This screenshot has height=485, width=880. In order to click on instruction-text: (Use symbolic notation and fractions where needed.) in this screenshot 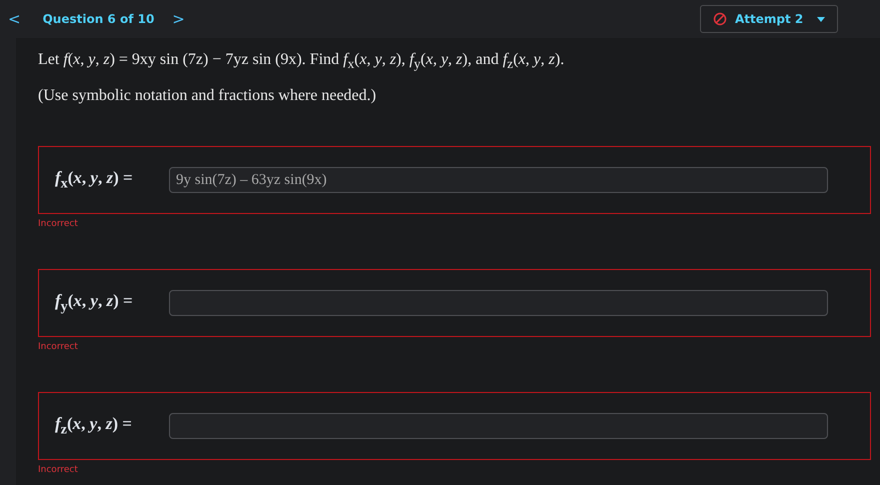, I will do `click(208, 96)`.